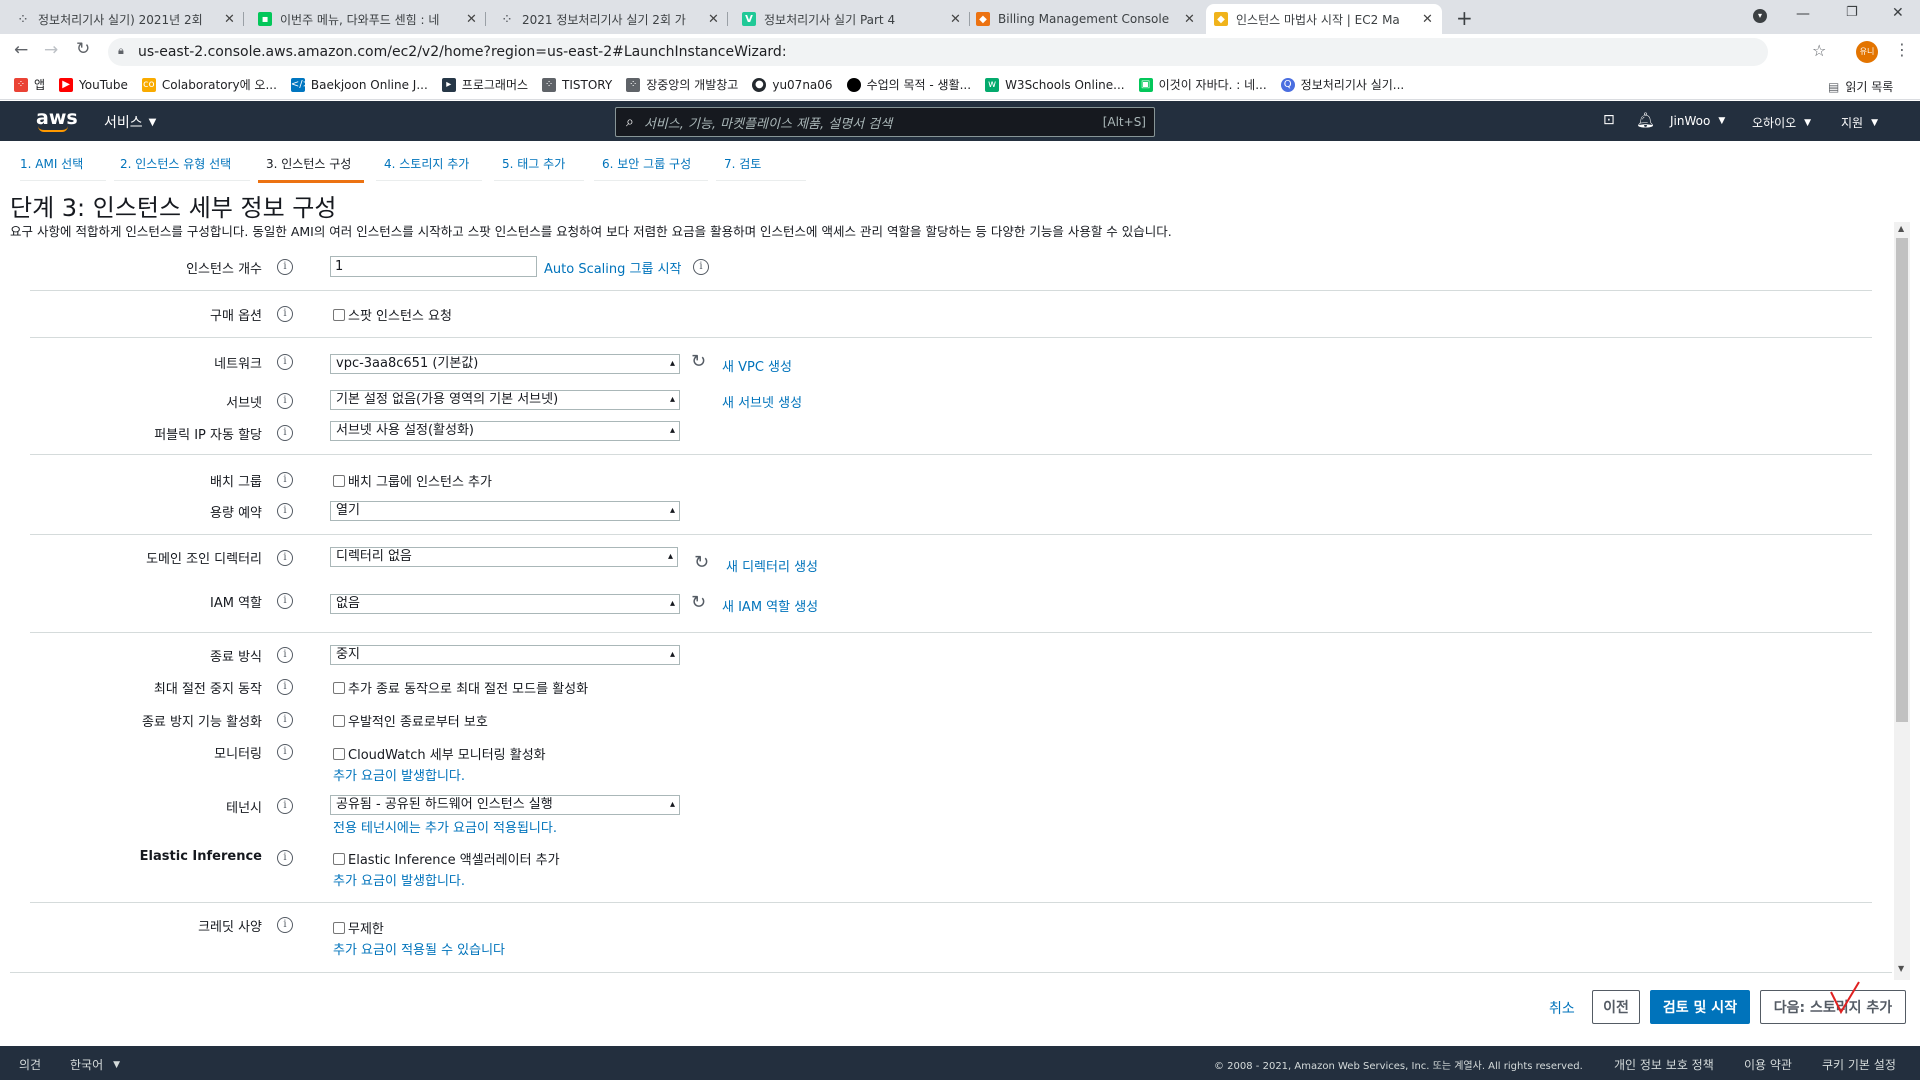  I want to click on monitoring-charge-note: 추가 요금이 발생합니다., so click(399, 774).